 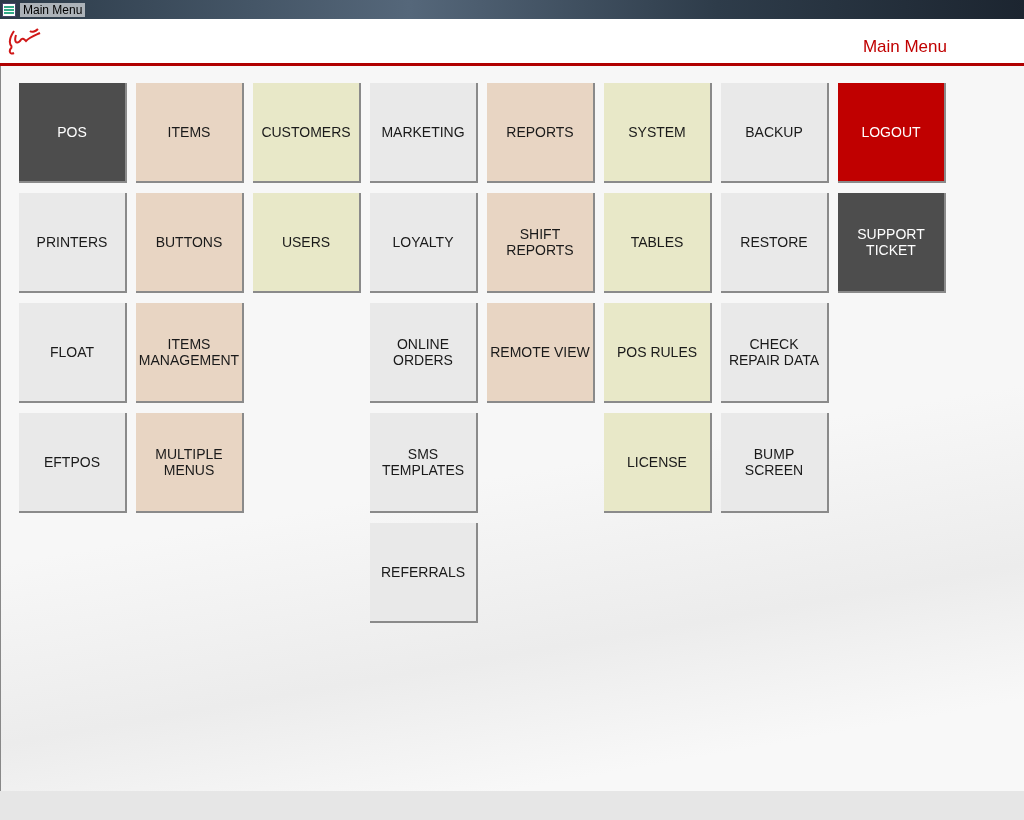 What do you see at coordinates (73, 353) in the screenshot?
I see `menu-tile-button: FLOAT` at bounding box center [73, 353].